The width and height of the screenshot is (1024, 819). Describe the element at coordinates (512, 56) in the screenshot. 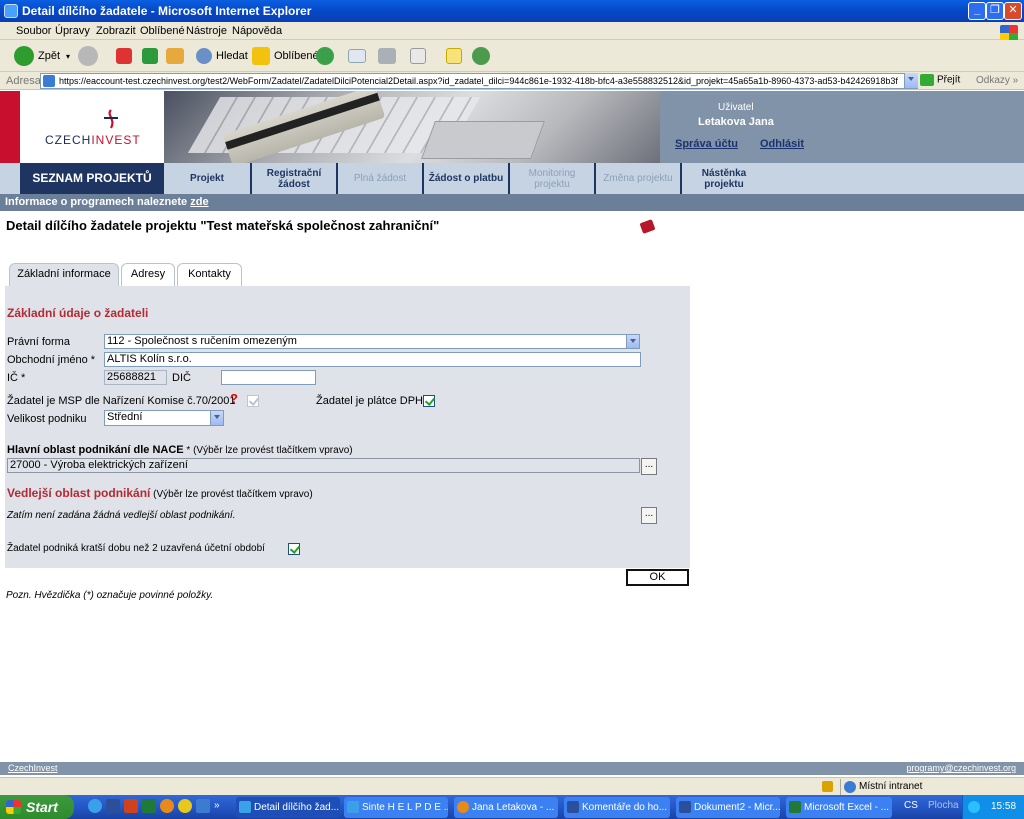

I see `toolbar: Zpět ▾ Hledat Oblíbené` at that location.